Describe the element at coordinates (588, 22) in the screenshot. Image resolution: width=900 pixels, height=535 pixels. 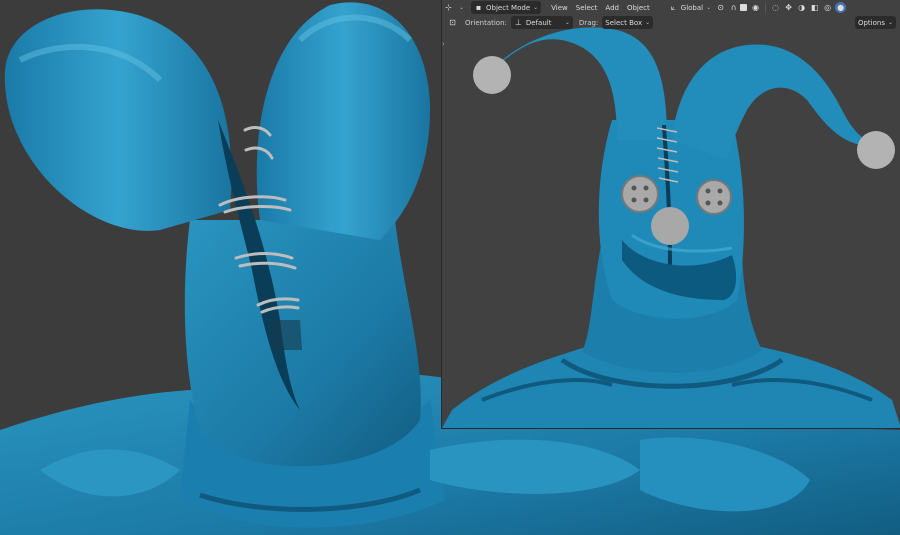
I see `drag-label: Drag:` at that location.